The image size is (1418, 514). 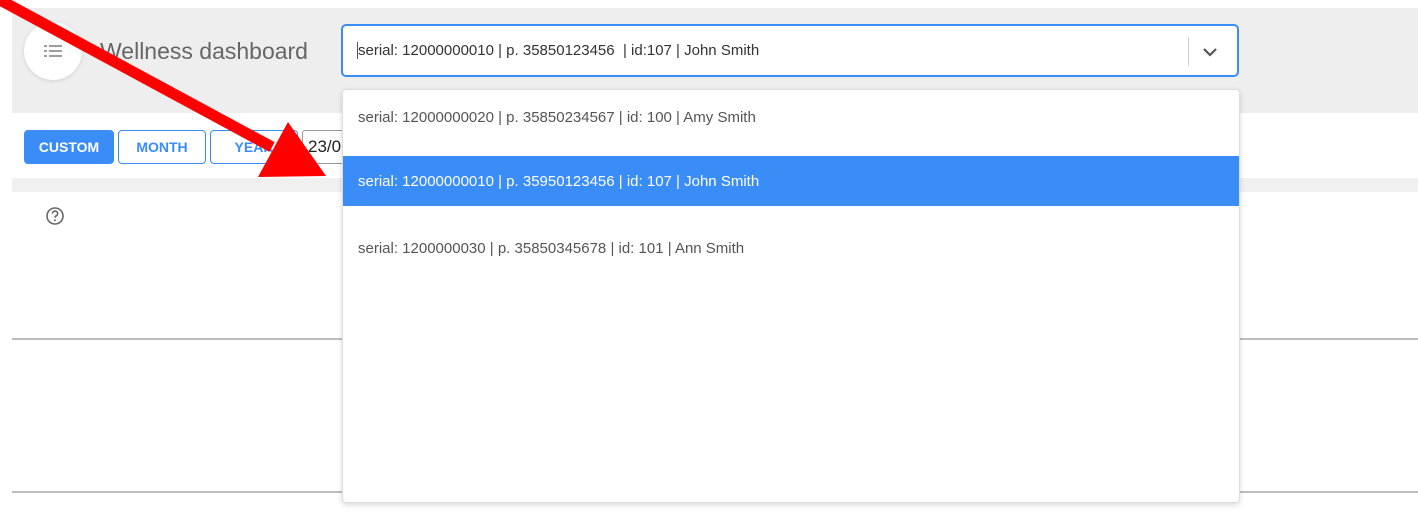 I want to click on month-button: MONTH, so click(x=162, y=147).